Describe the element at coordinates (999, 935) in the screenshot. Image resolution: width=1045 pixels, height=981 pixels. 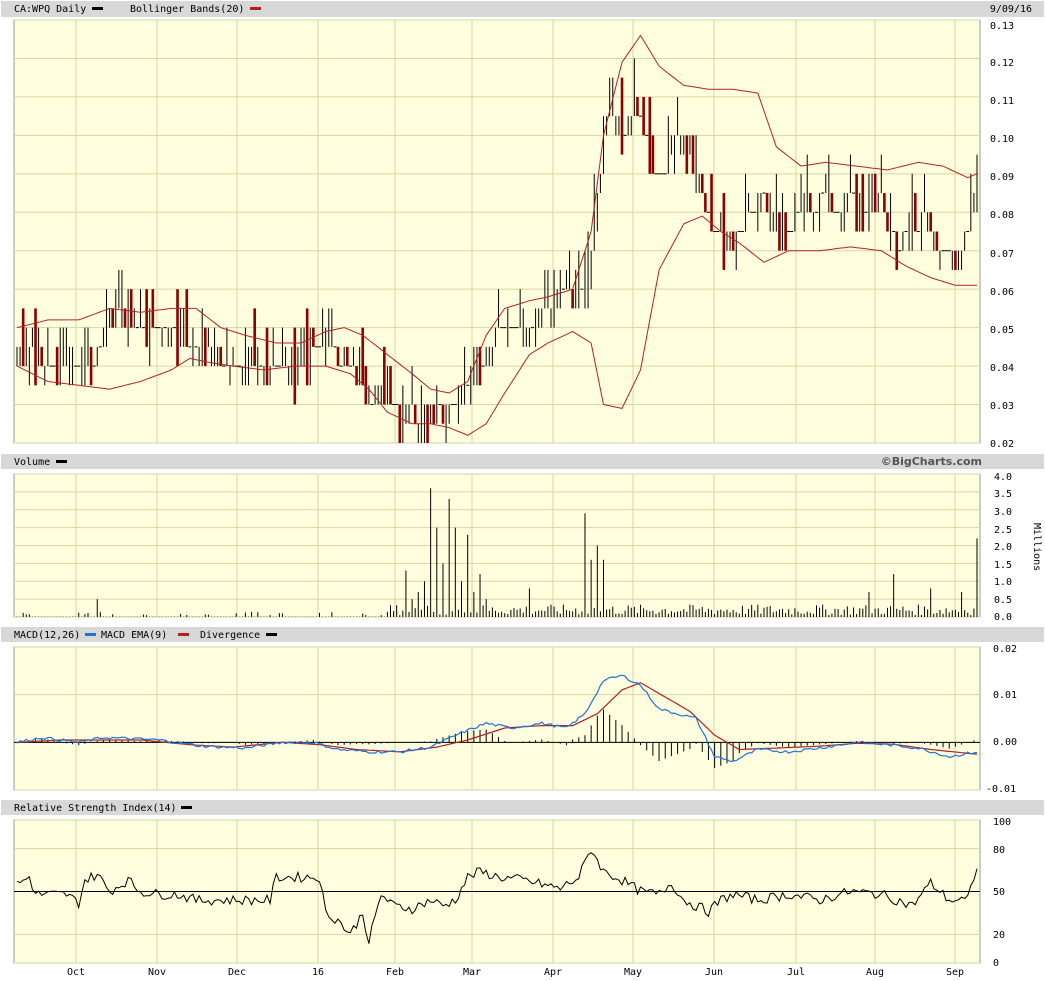
I see `rsi-tick-label: 20` at that location.